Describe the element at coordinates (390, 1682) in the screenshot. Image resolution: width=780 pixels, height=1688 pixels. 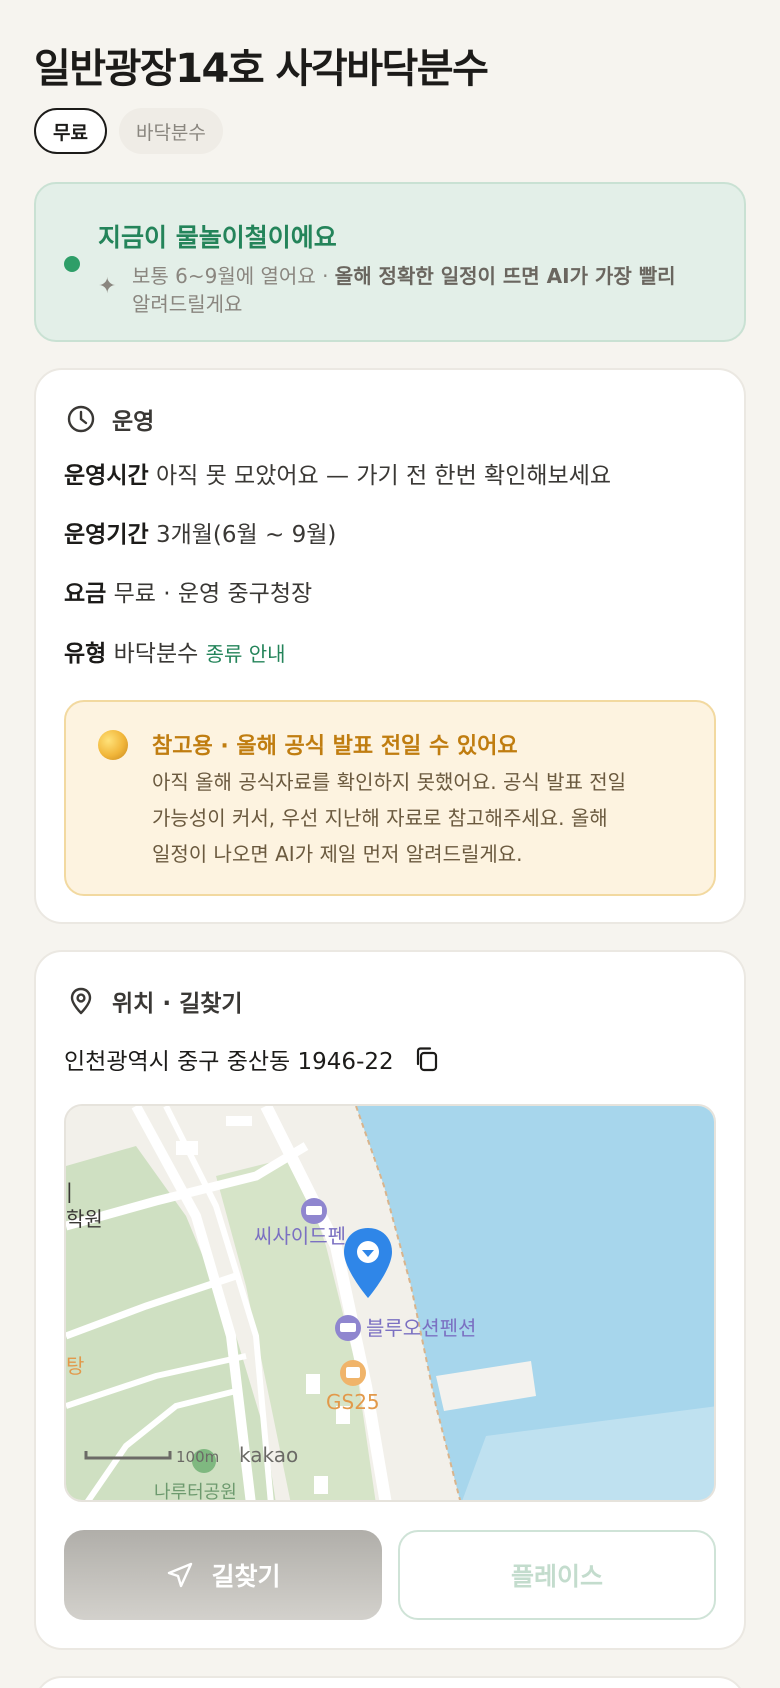
I see `next-card-peek` at that location.